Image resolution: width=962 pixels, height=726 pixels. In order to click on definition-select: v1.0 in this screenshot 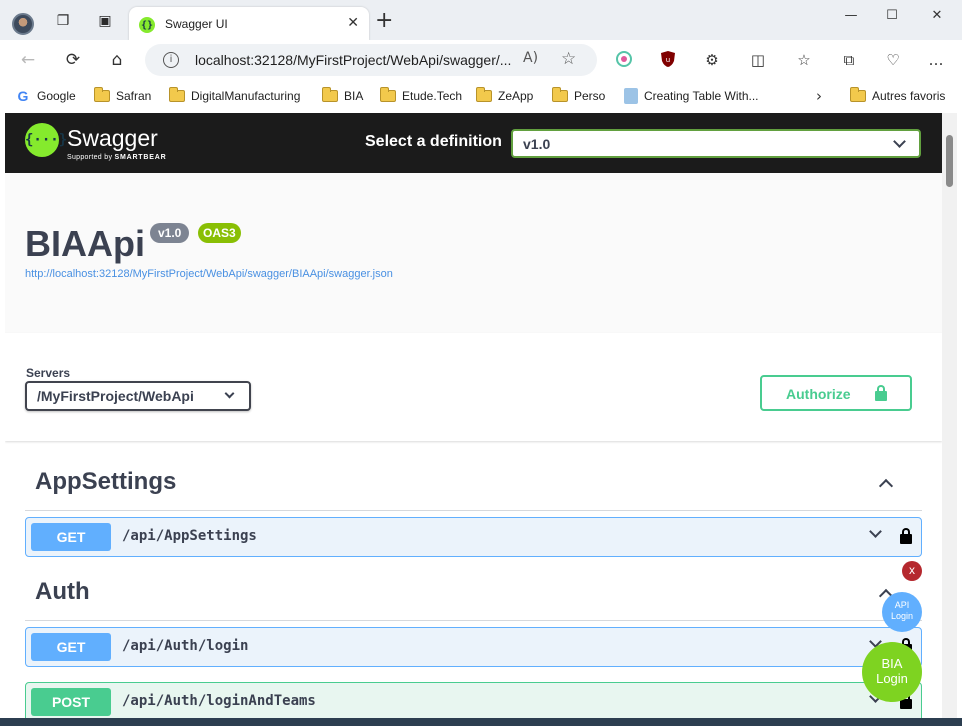, I will do `click(716, 143)`.